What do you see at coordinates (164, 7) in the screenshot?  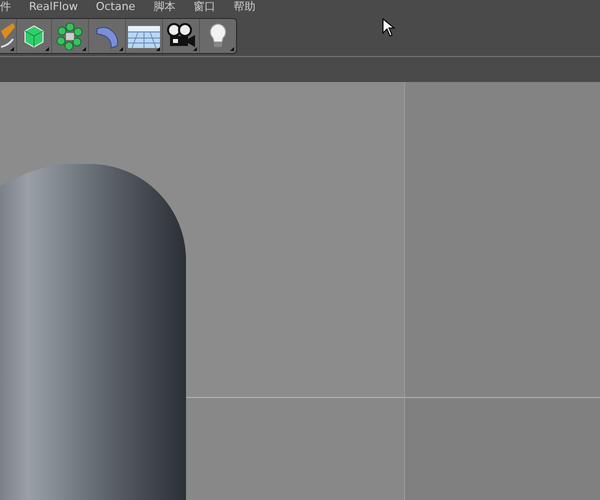 I see `menu-item: 脚本` at bounding box center [164, 7].